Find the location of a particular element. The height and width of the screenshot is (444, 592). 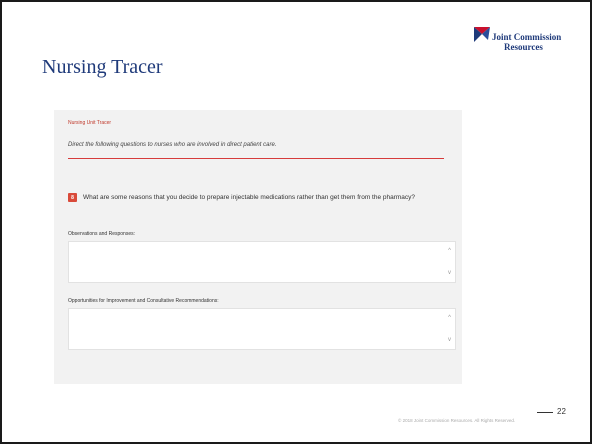

logo: Joint Commission Resources is located at coordinates (522, 44).